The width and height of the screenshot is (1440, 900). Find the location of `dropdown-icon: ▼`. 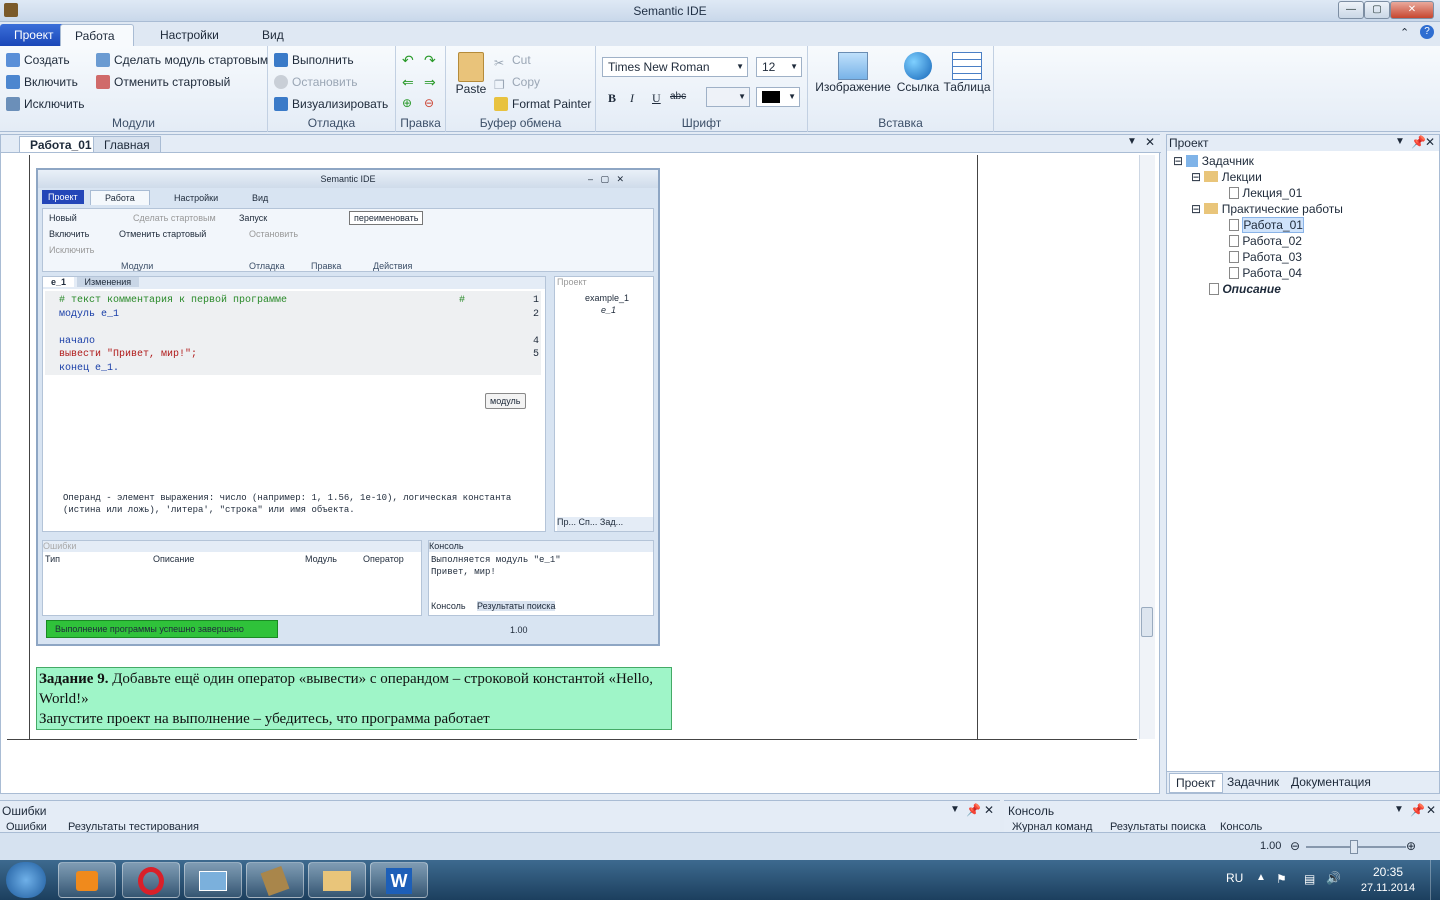

dropdown-icon: ▼ is located at coordinates (1132, 141).